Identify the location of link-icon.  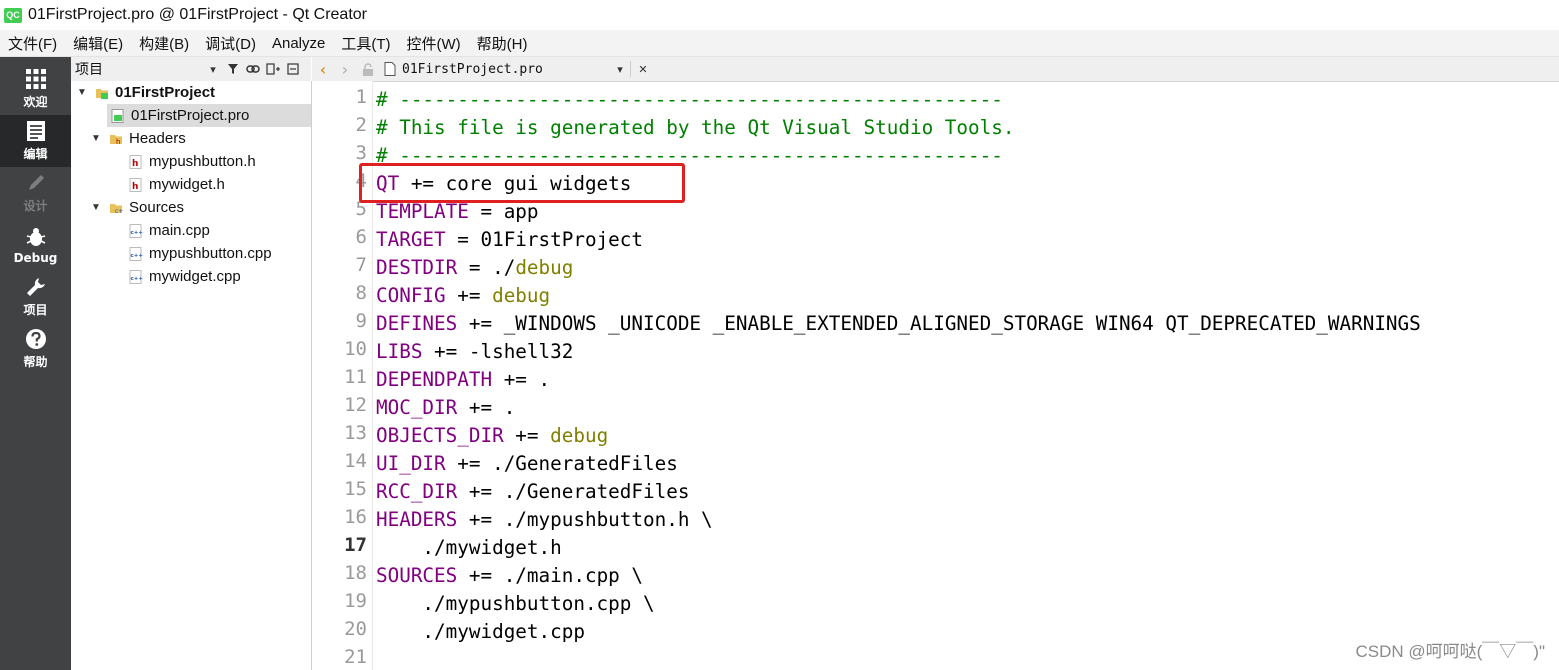
(253, 69).